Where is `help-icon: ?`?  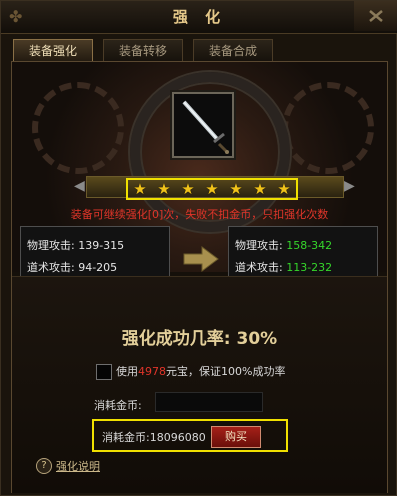 help-icon: ? is located at coordinates (44, 466).